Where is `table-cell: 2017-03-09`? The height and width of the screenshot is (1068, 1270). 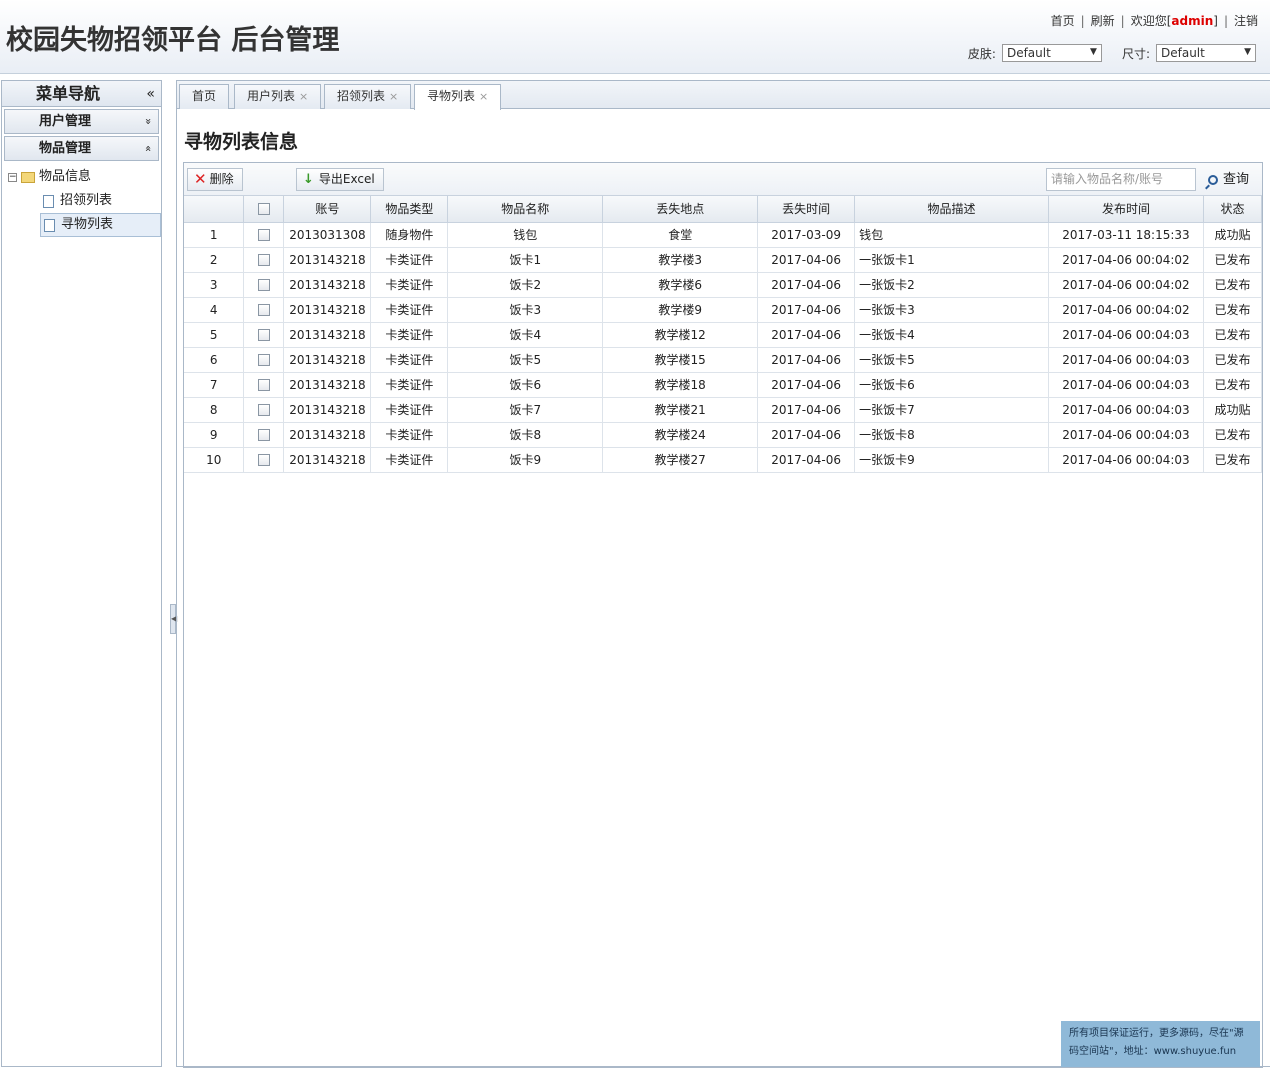 table-cell: 2017-03-09 is located at coordinates (806, 235).